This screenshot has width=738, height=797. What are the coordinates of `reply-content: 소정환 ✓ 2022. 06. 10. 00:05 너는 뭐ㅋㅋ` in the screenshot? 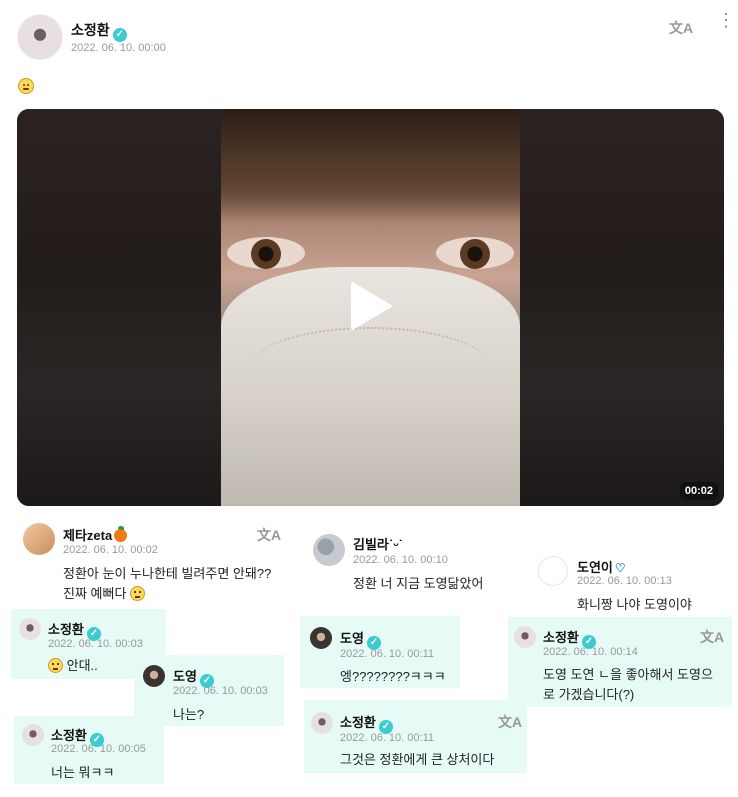 It's located at (92, 752).